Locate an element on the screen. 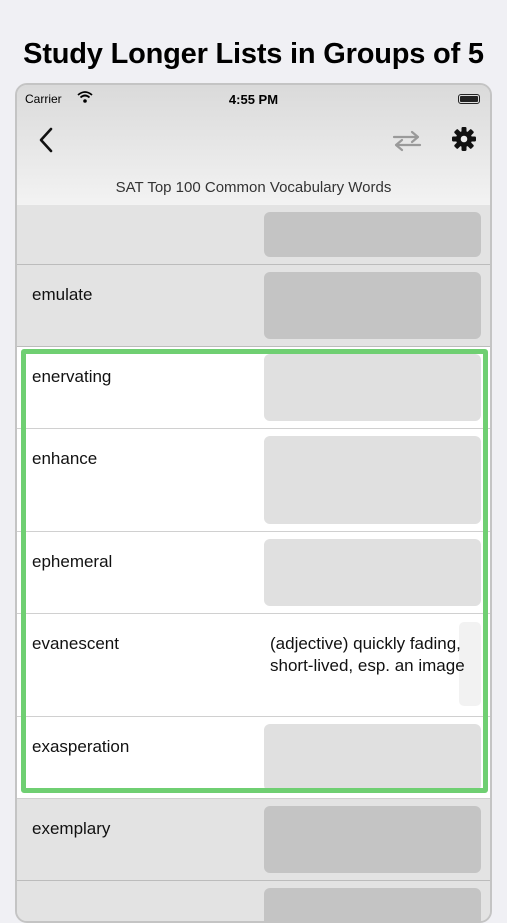  list-row: enervating is located at coordinates (253, 388).